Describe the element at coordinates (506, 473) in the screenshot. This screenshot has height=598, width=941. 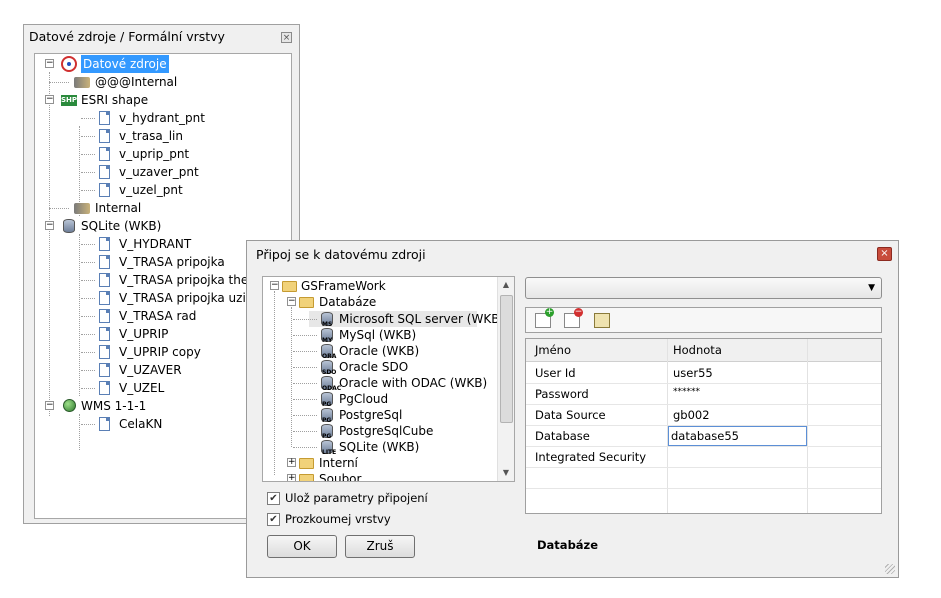
I see `scroll-down-icon: ▼` at that location.